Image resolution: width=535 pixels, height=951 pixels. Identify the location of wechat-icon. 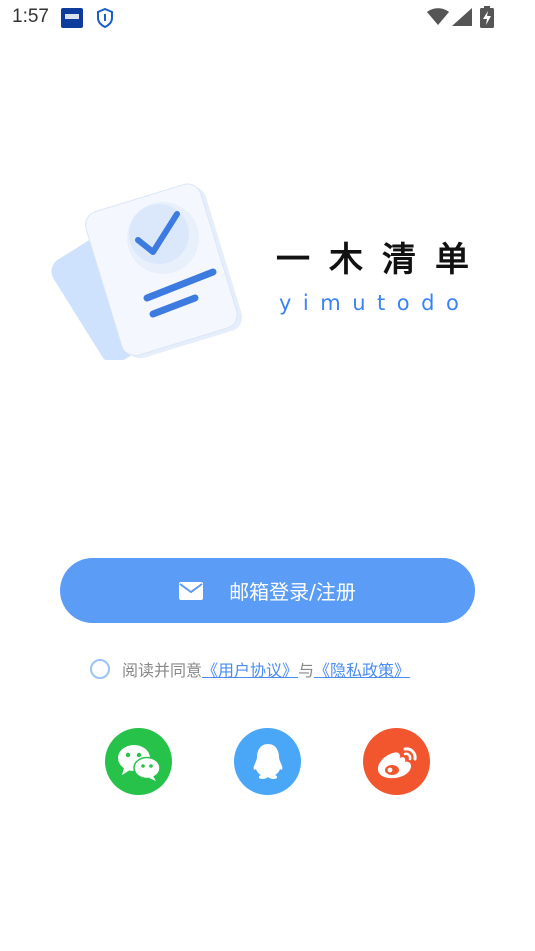
(139, 762).